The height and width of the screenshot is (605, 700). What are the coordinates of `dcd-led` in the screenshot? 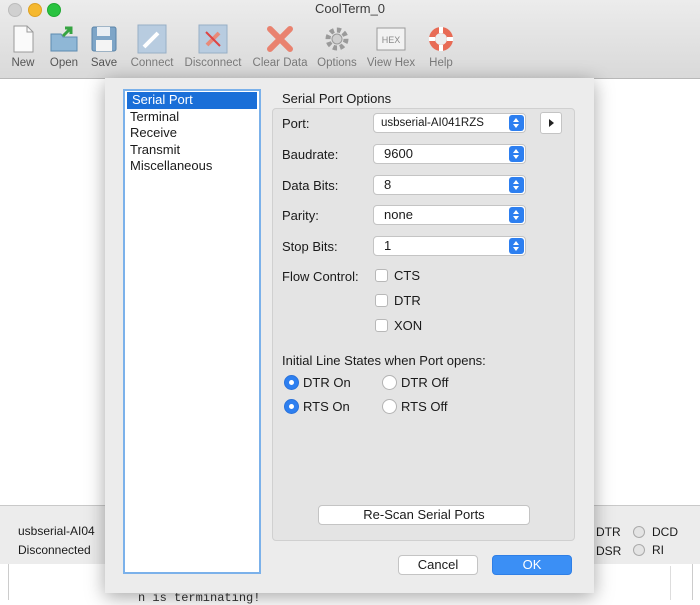 It's located at (639, 532).